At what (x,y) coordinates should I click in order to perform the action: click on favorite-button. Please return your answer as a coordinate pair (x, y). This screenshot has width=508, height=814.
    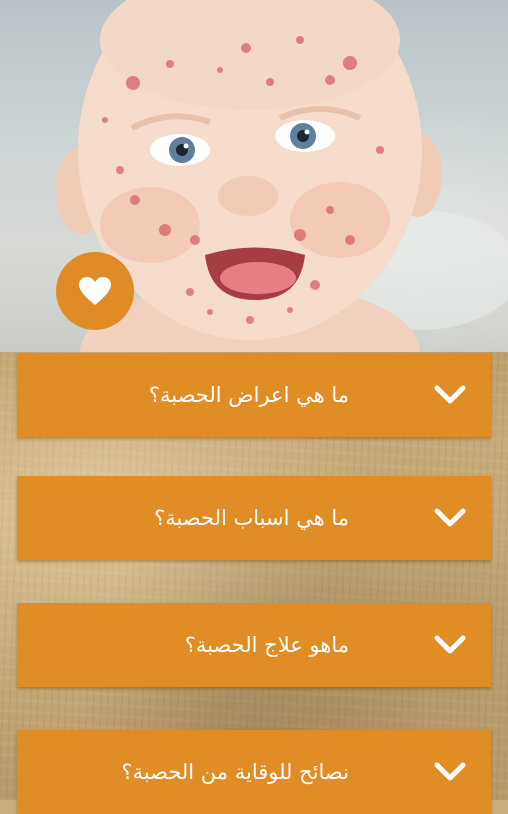
    Looking at the image, I should click on (95, 291).